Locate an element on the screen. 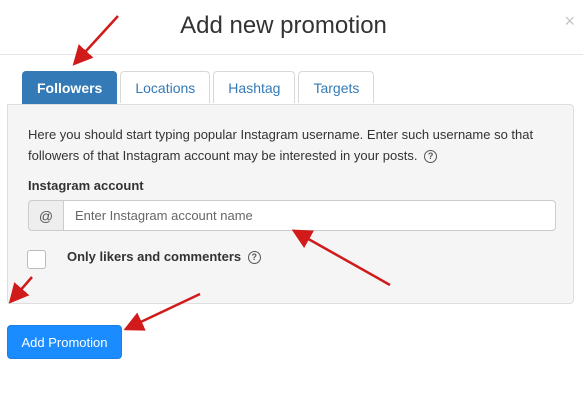  tab-bar: Followers Locations Hashtag Targets is located at coordinates (199, 88).